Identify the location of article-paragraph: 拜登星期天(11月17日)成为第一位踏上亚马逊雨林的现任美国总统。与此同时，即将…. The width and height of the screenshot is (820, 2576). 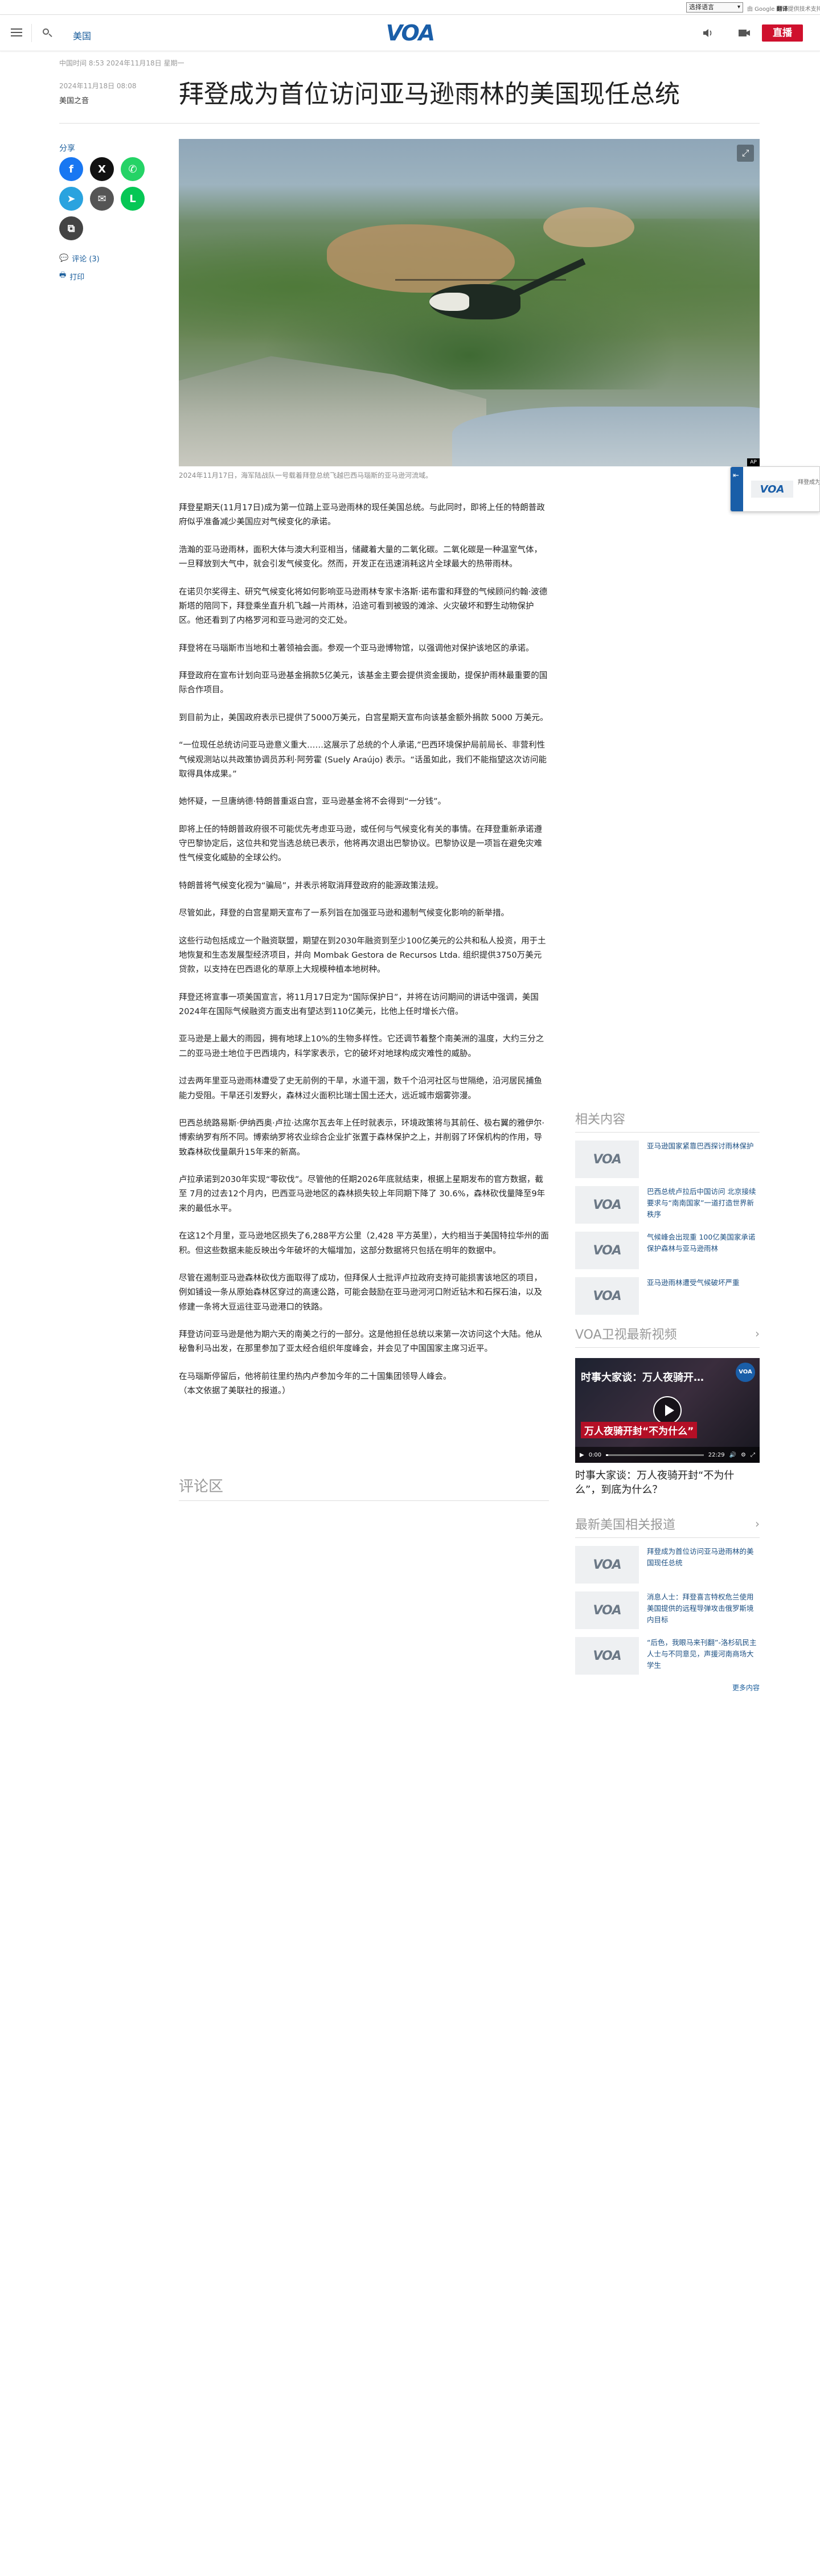
(362, 515).